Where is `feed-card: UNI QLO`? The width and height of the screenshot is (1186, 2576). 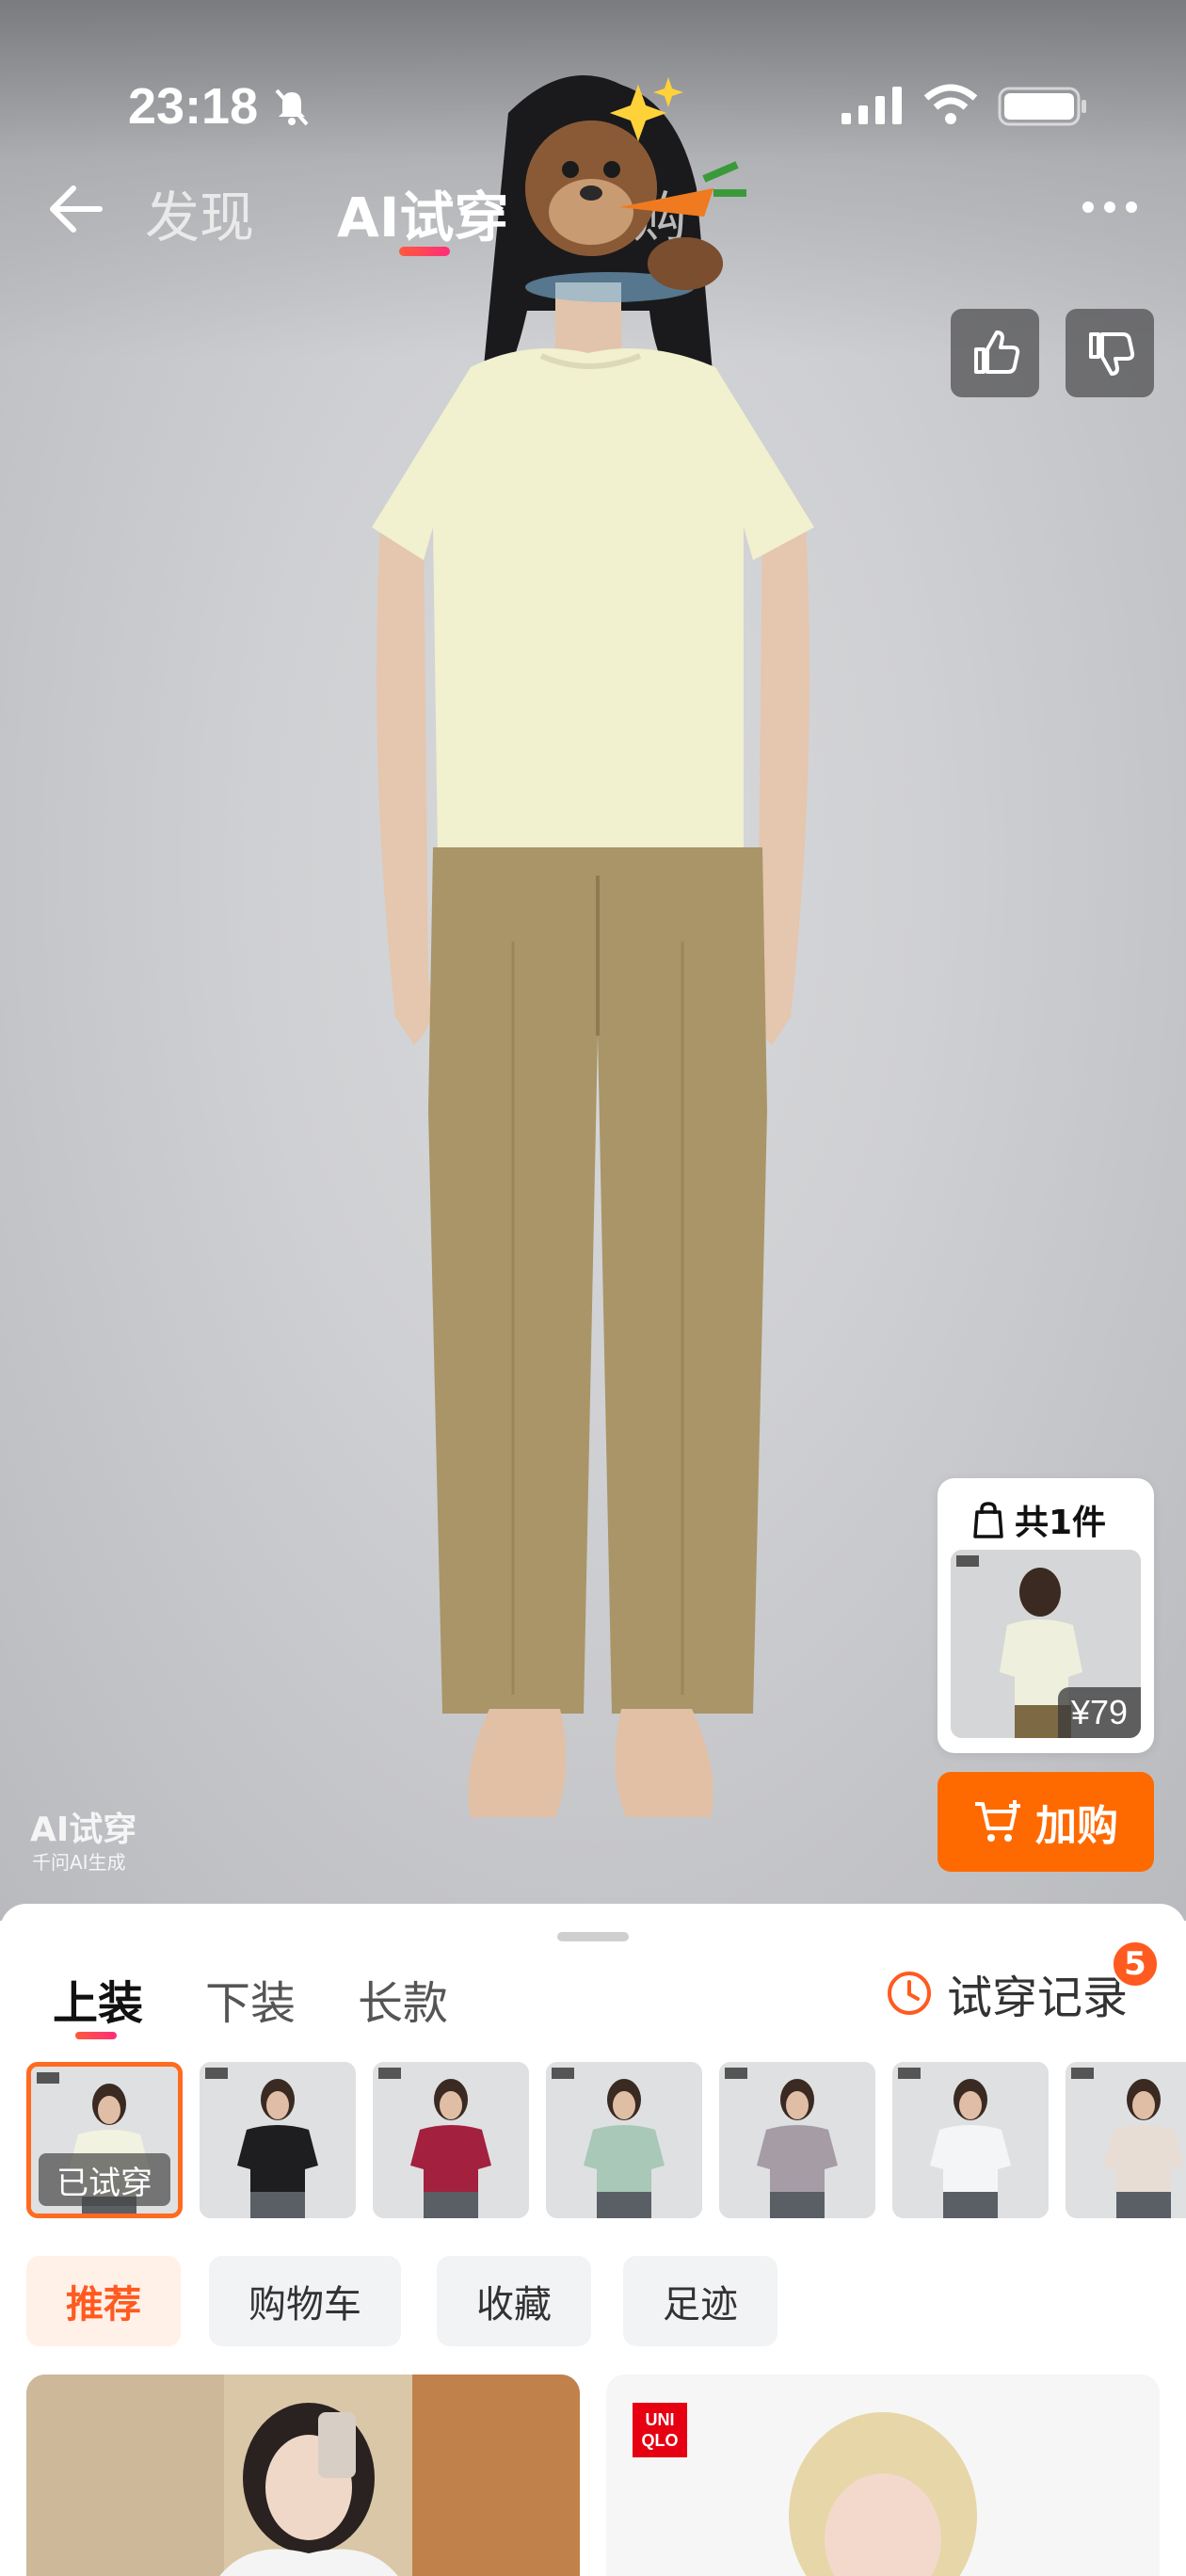 feed-card: UNI QLO is located at coordinates (883, 2475).